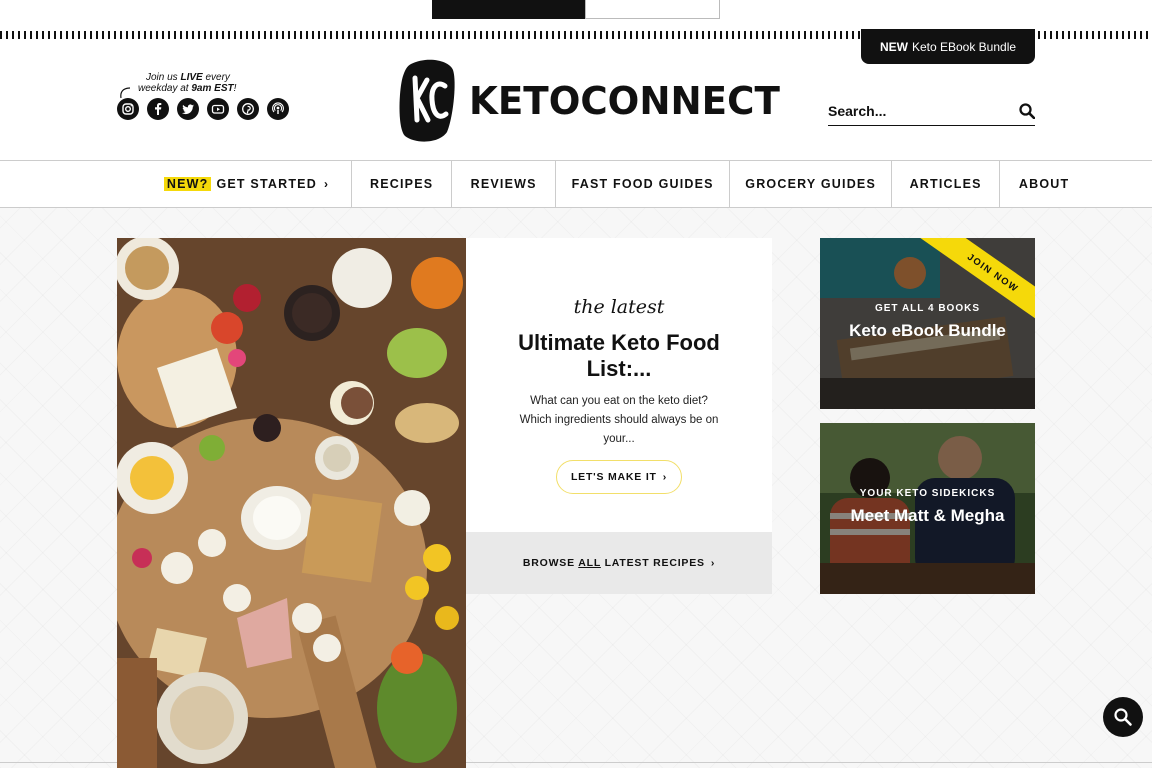 The width and height of the screenshot is (1152, 768). What do you see at coordinates (266, 184) in the screenshot?
I see `nav-label: GET STARTED` at bounding box center [266, 184].